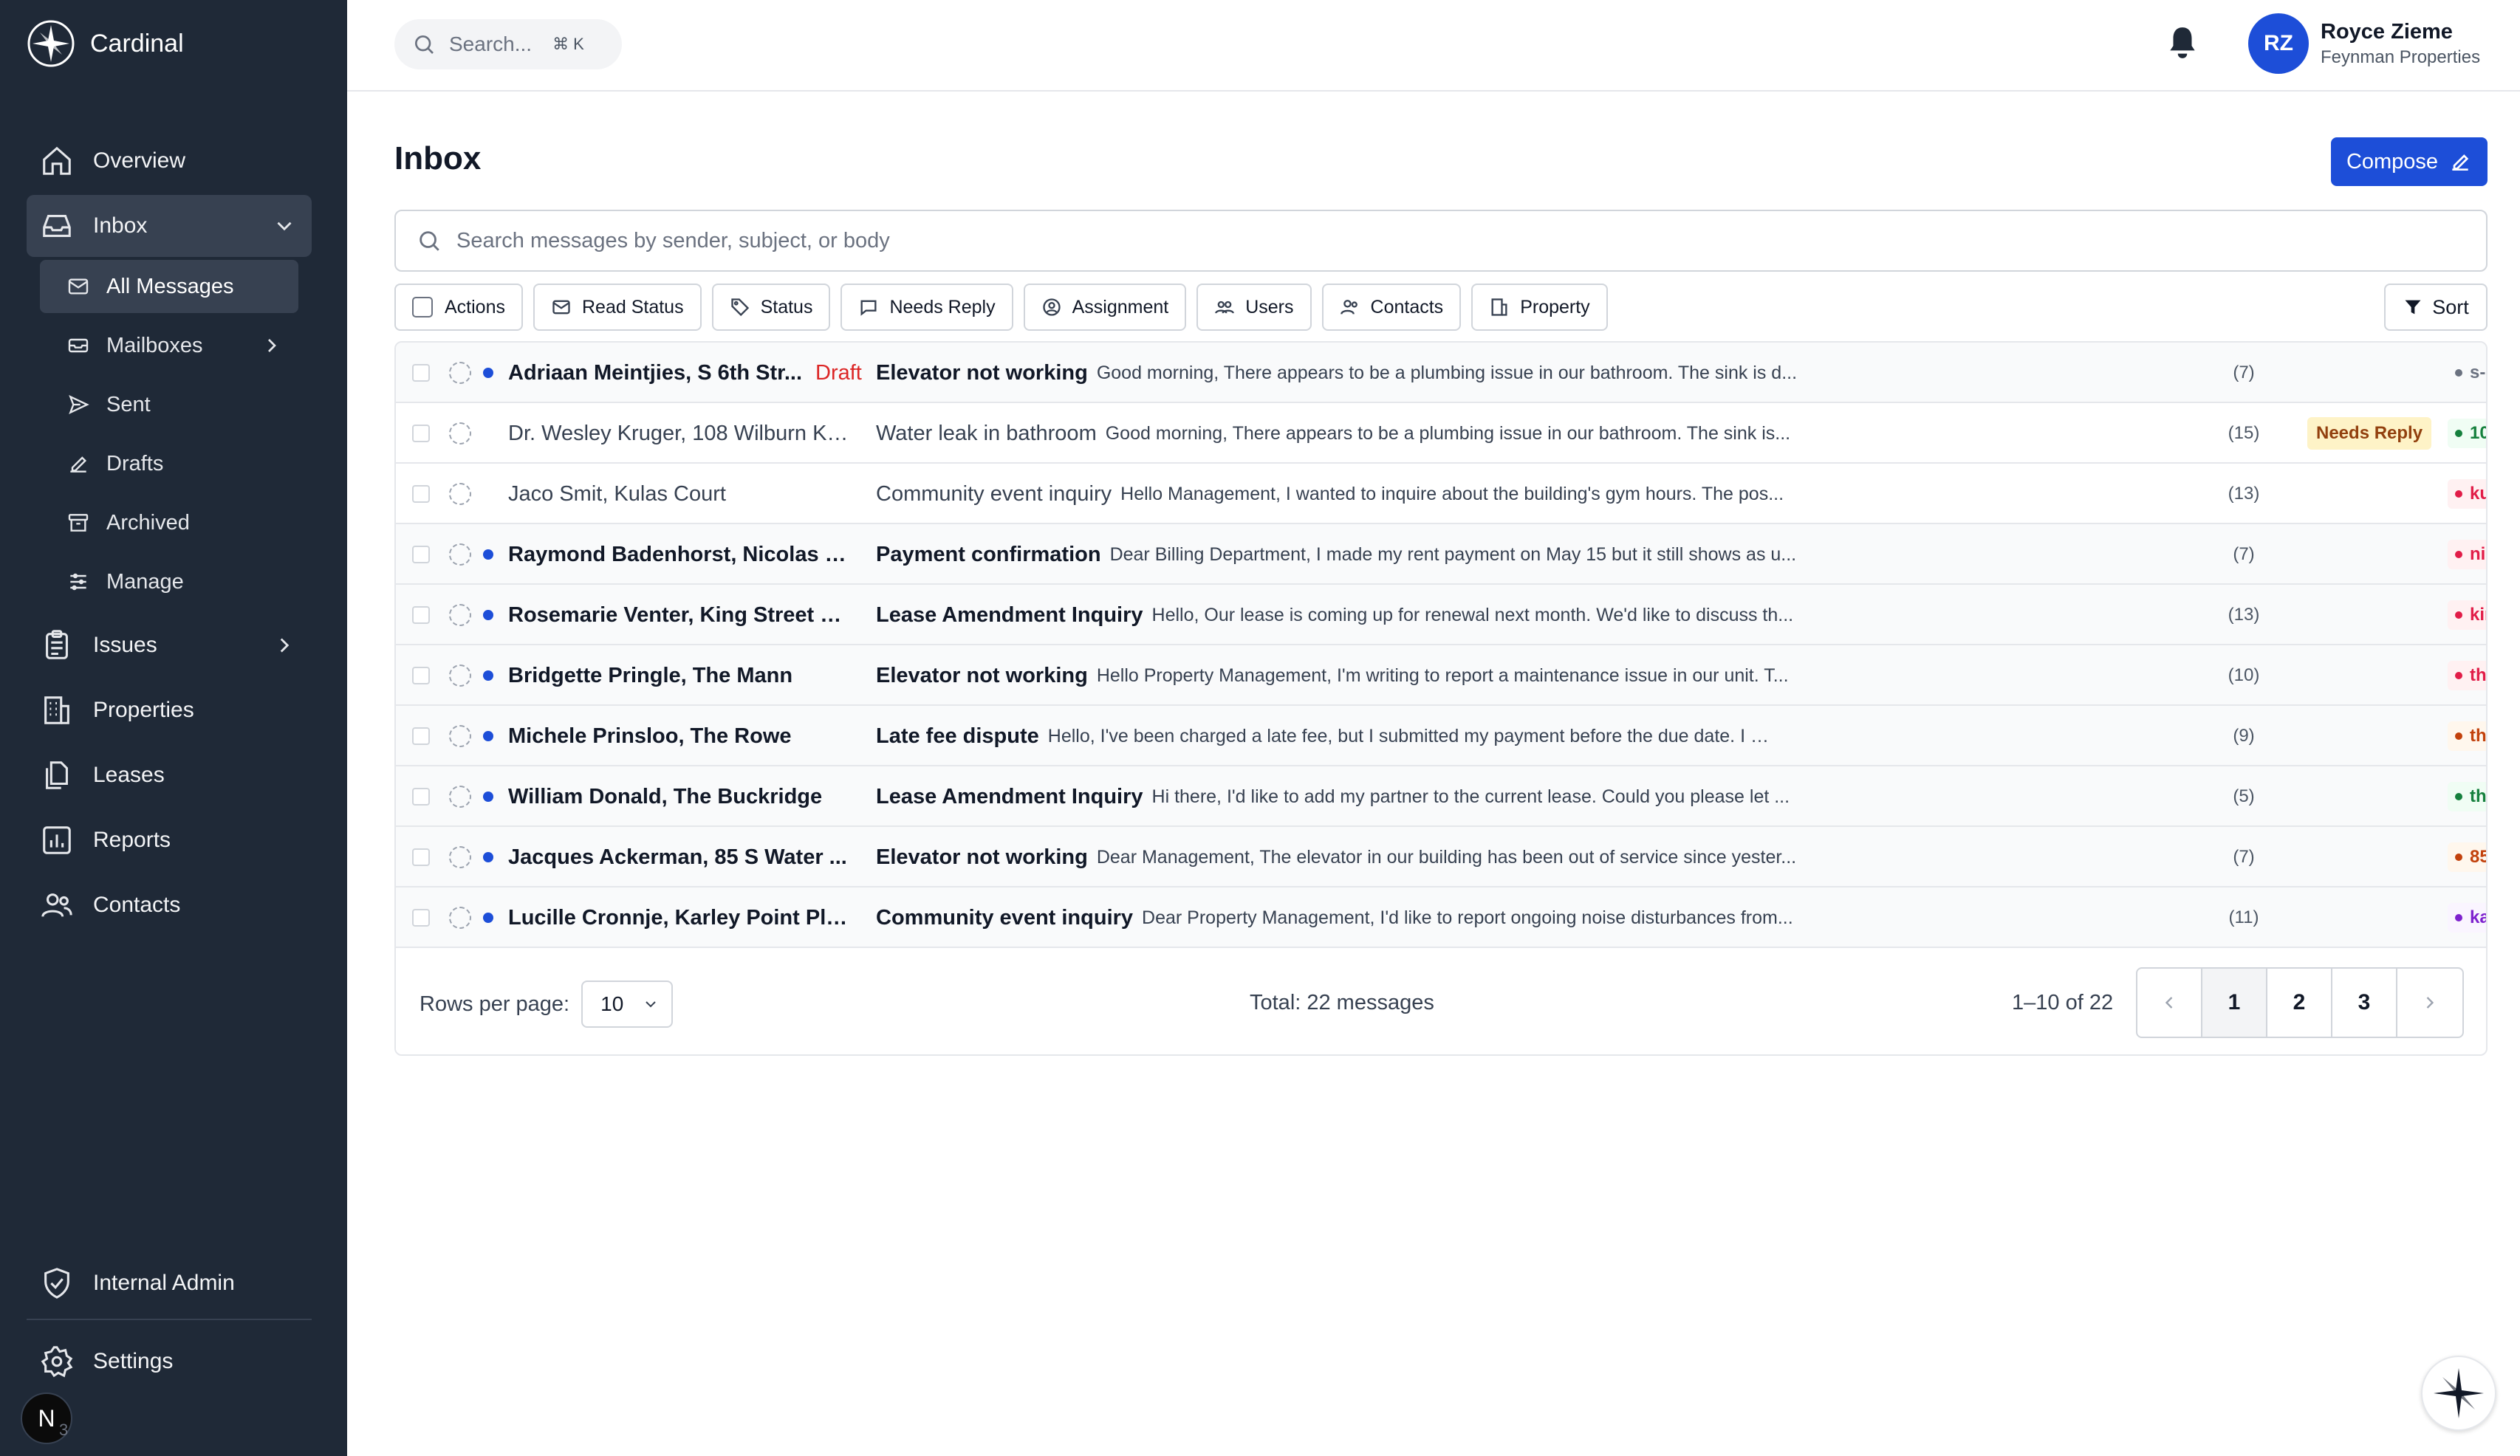 Image resolution: width=2520 pixels, height=1456 pixels. I want to click on bell-icon, so click(2183, 43).